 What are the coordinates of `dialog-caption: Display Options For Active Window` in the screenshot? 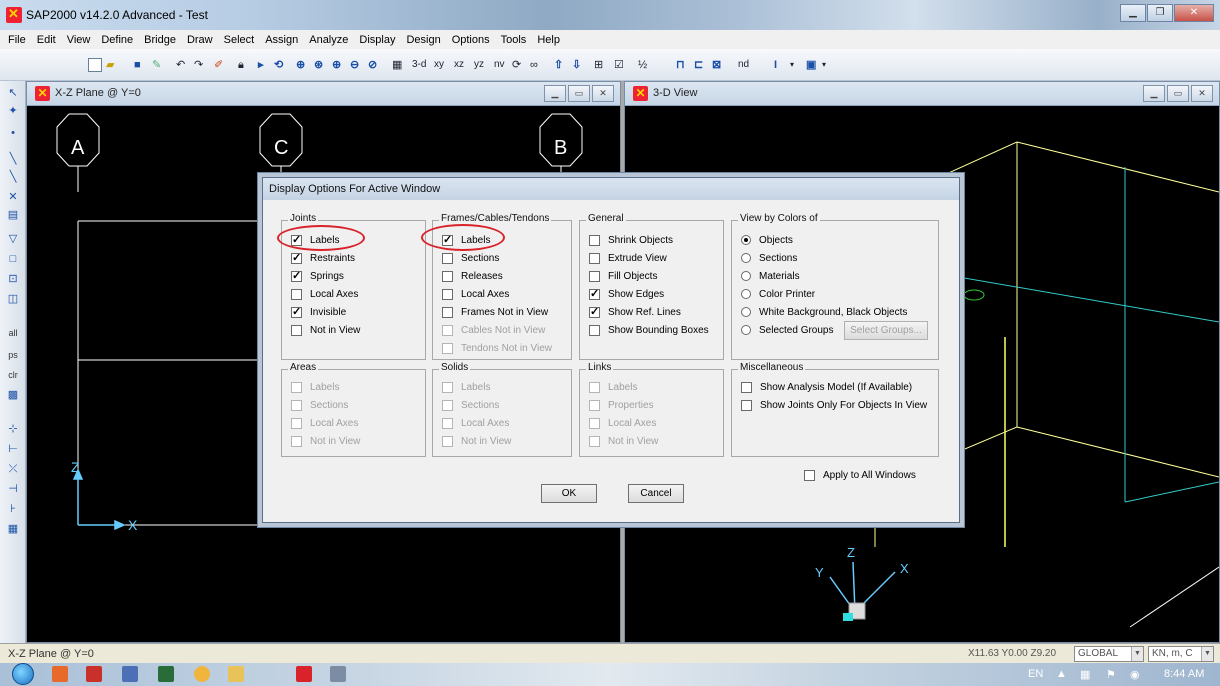 It's located at (611, 189).